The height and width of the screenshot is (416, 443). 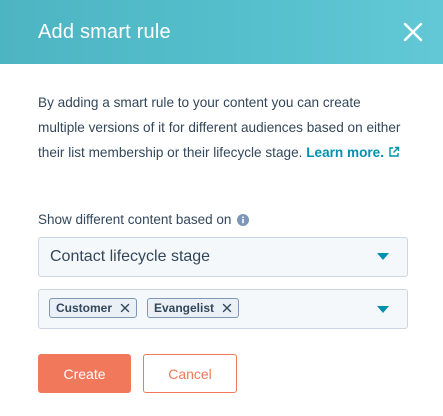 What do you see at coordinates (394, 151) in the screenshot?
I see `external-link-icon` at bounding box center [394, 151].